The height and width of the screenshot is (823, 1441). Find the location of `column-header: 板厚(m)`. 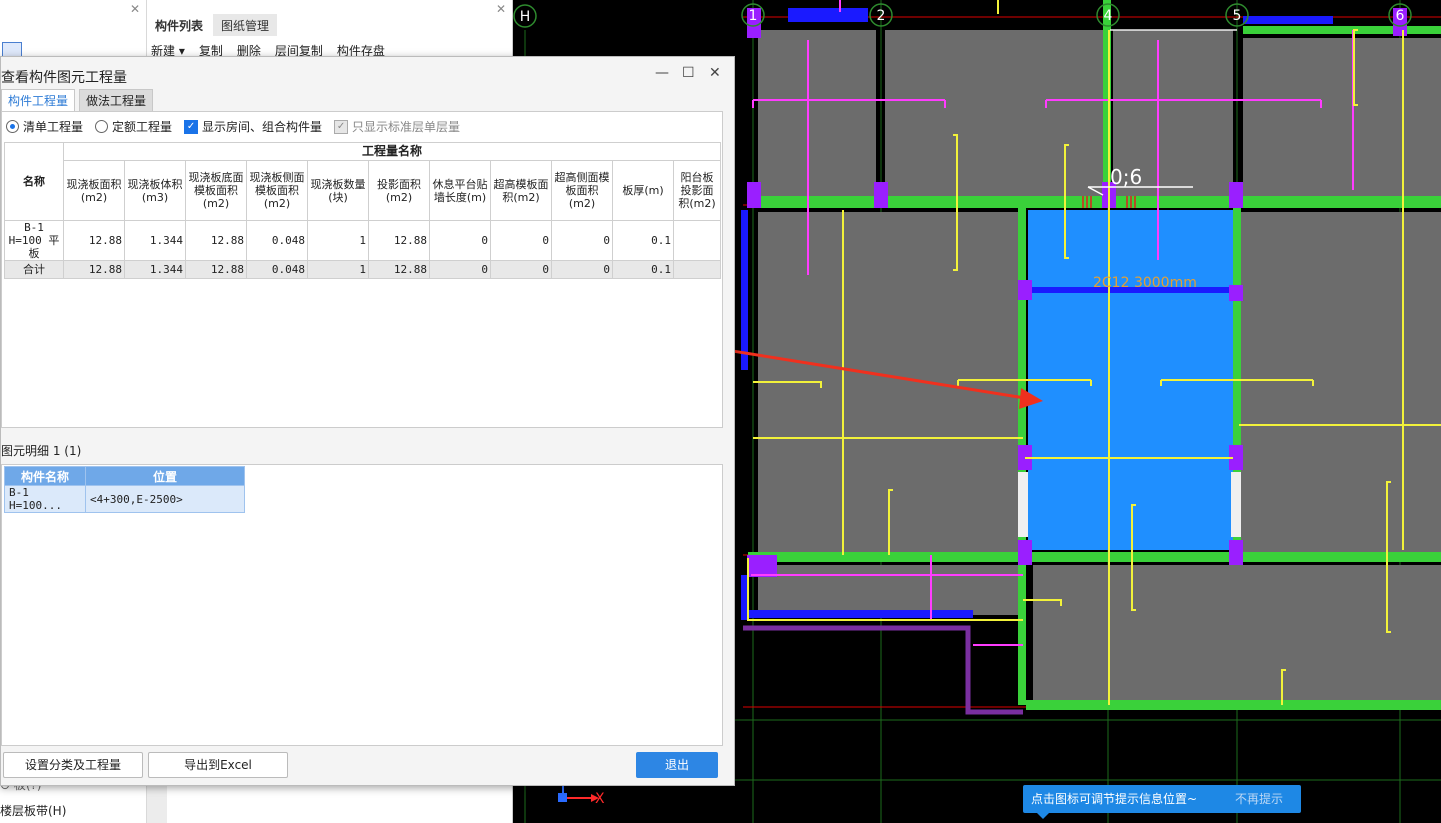

column-header: 板厚(m) is located at coordinates (643, 190).